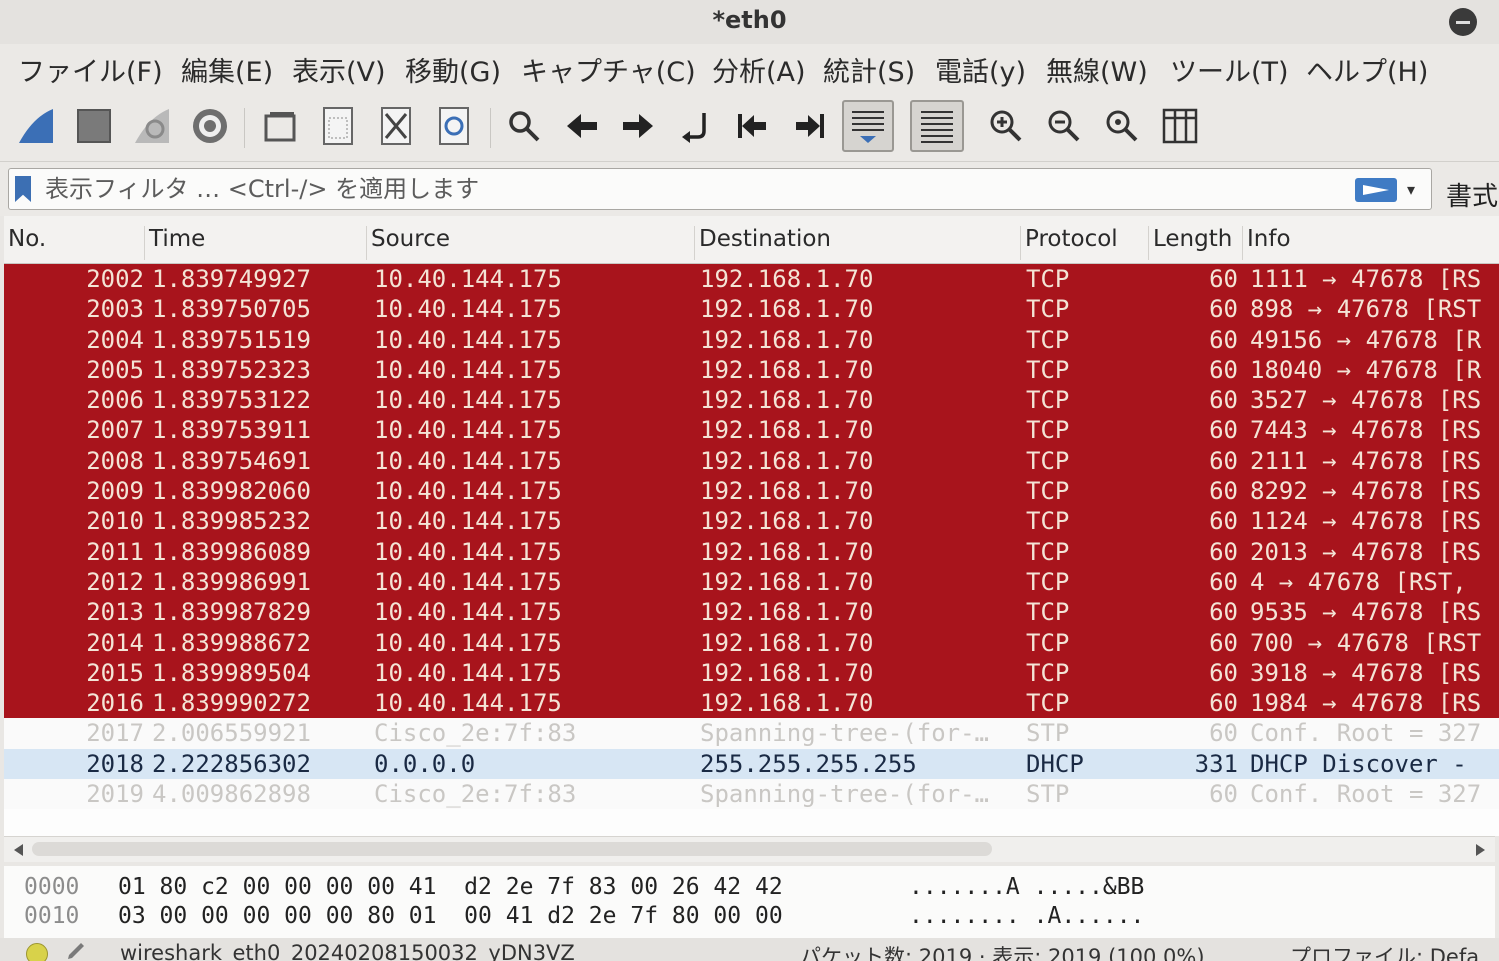 This screenshot has width=1499, height=961. What do you see at coordinates (255, 243) in the screenshot?
I see `column-header-time: Time` at bounding box center [255, 243].